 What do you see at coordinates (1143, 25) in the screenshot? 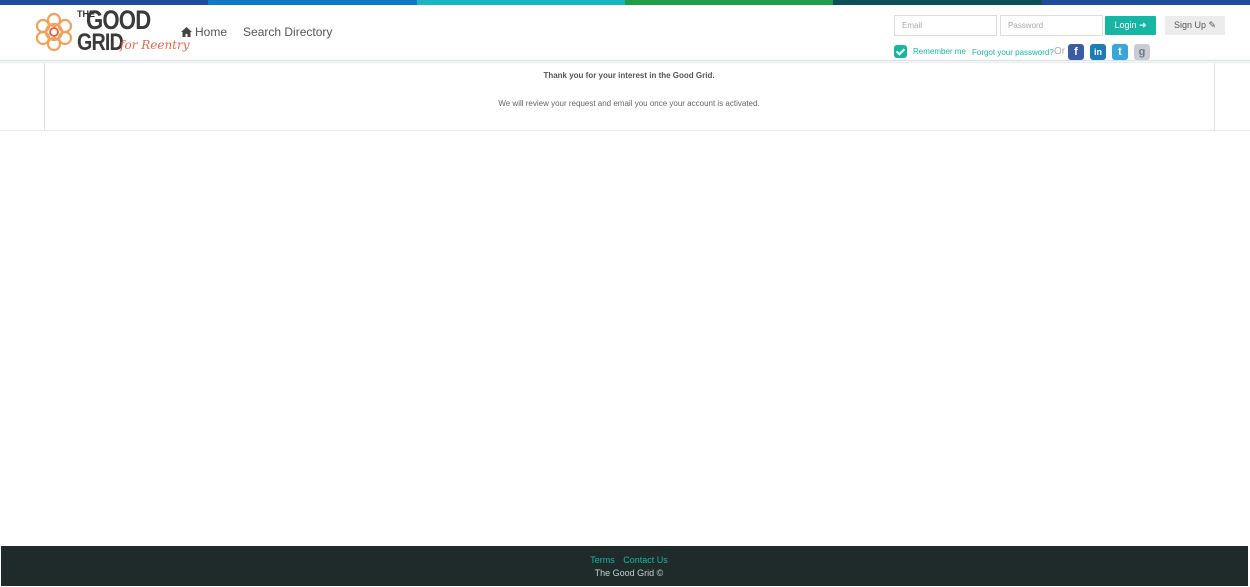
I see `sign-in-icon: ➜` at bounding box center [1143, 25].